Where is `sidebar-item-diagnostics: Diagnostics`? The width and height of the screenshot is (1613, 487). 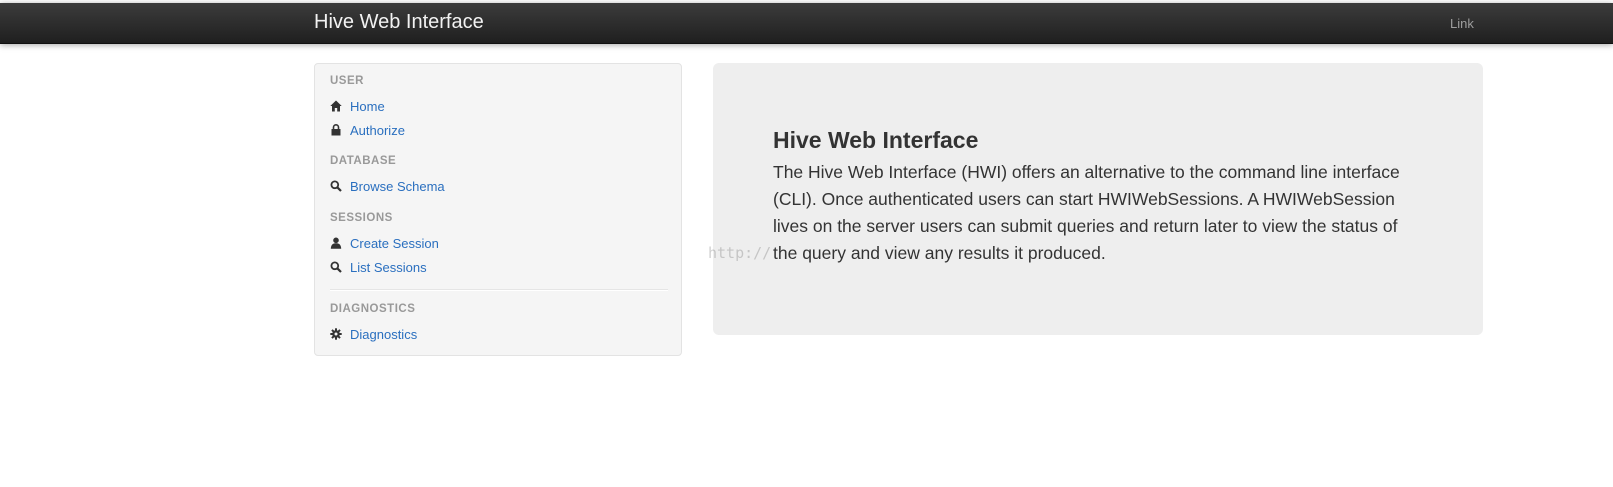 sidebar-item-diagnostics: Diagnostics is located at coordinates (373, 334).